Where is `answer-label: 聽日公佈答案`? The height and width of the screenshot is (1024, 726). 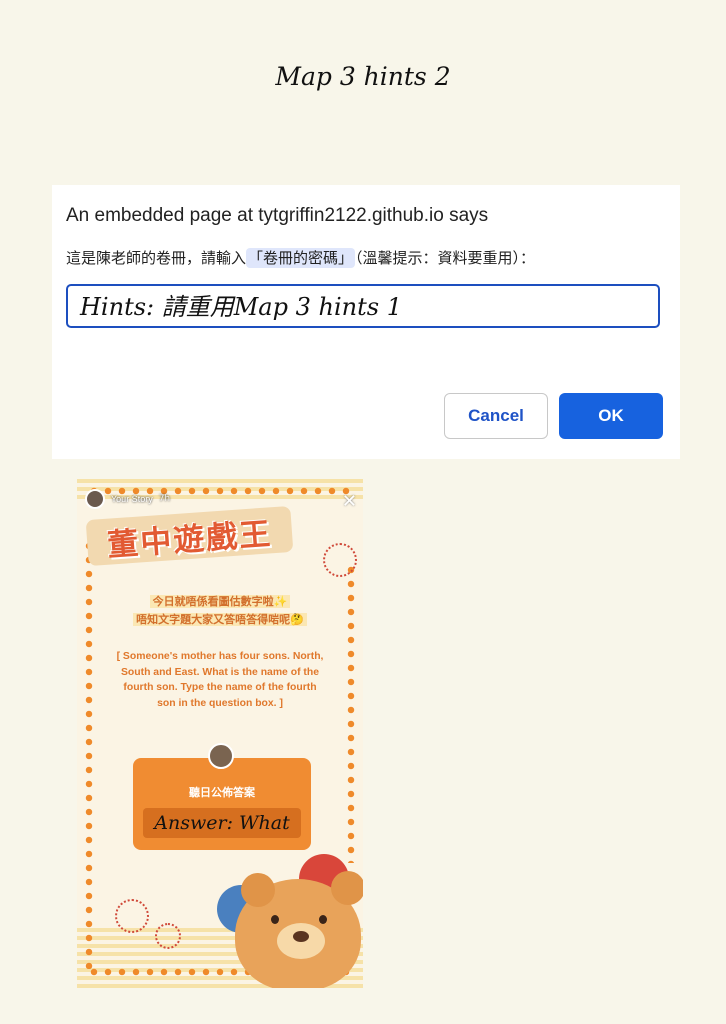 answer-label: 聽日公佈答案 is located at coordinates (222, 792).